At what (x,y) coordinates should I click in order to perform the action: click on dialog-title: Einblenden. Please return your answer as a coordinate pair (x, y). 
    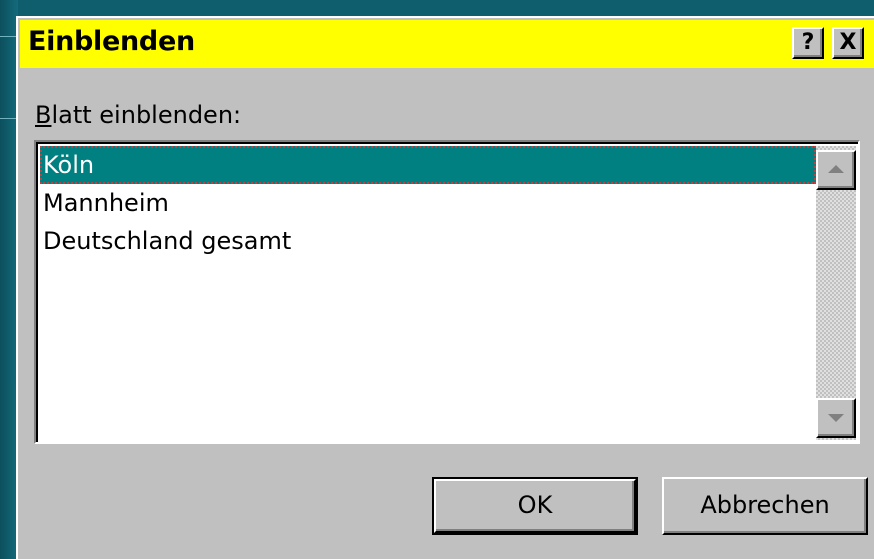
    Looking at the image, I should click on (111, 41).